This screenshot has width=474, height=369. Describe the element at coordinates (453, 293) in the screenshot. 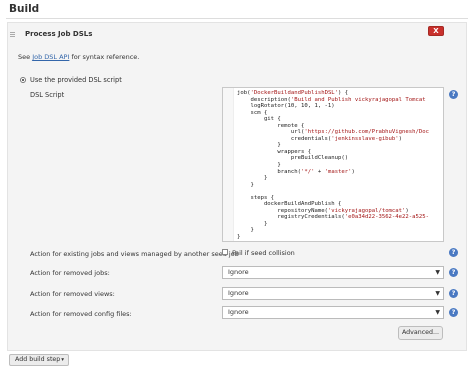

I see `removed-views-help-icon: ?` at that location.